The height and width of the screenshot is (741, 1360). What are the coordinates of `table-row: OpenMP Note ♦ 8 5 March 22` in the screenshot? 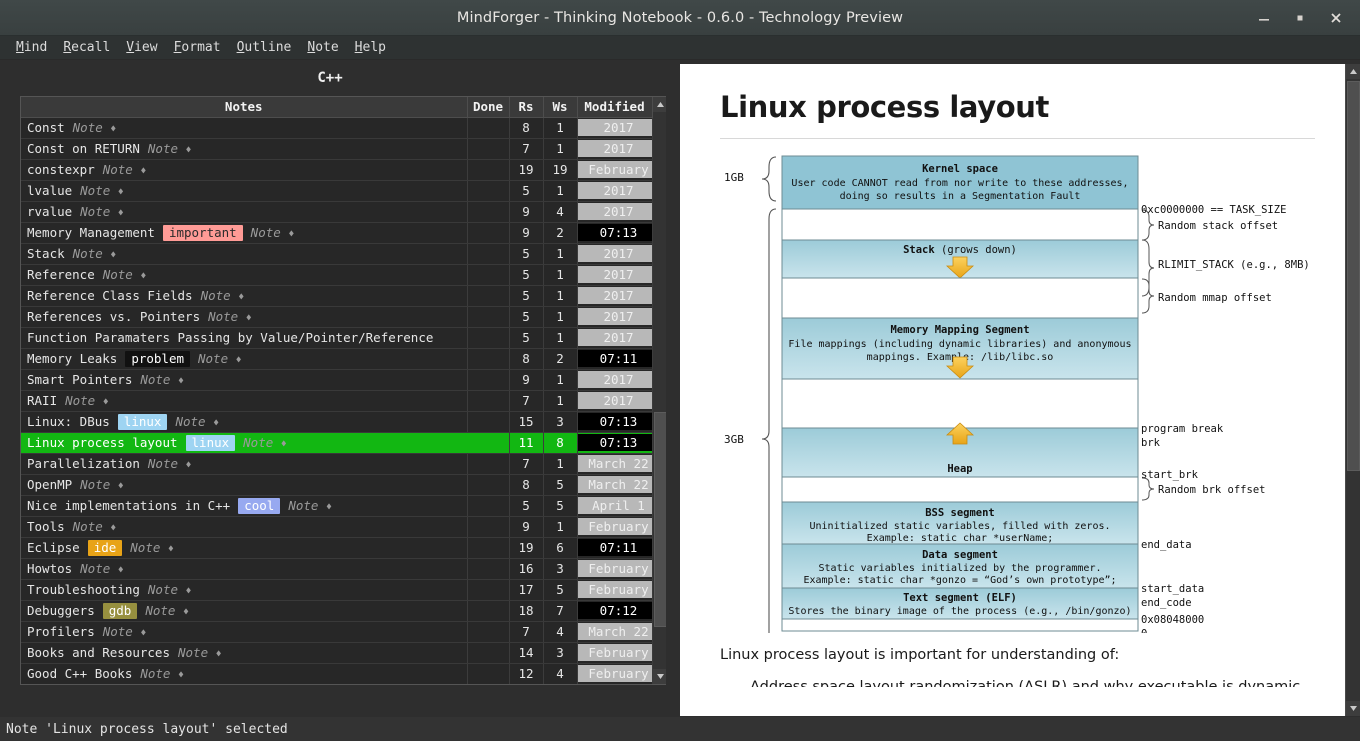 It's located at (337, 485).